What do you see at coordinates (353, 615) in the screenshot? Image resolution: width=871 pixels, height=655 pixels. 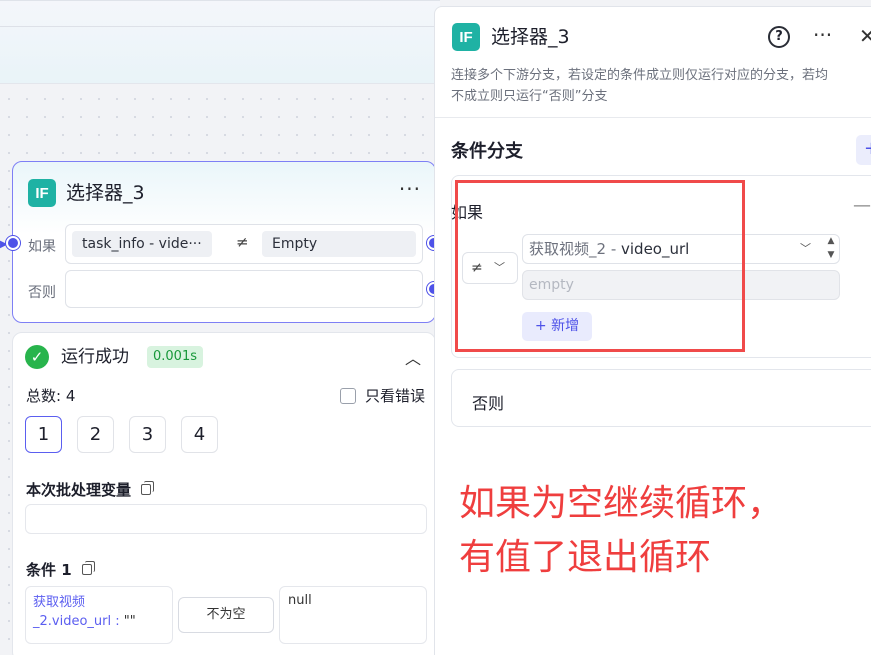 I see `condition-value: null` at bounding box center [353, 615].